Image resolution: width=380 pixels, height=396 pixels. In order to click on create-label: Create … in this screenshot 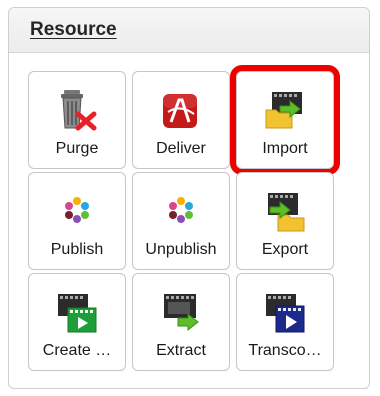, I will do `click(77, 350)`.